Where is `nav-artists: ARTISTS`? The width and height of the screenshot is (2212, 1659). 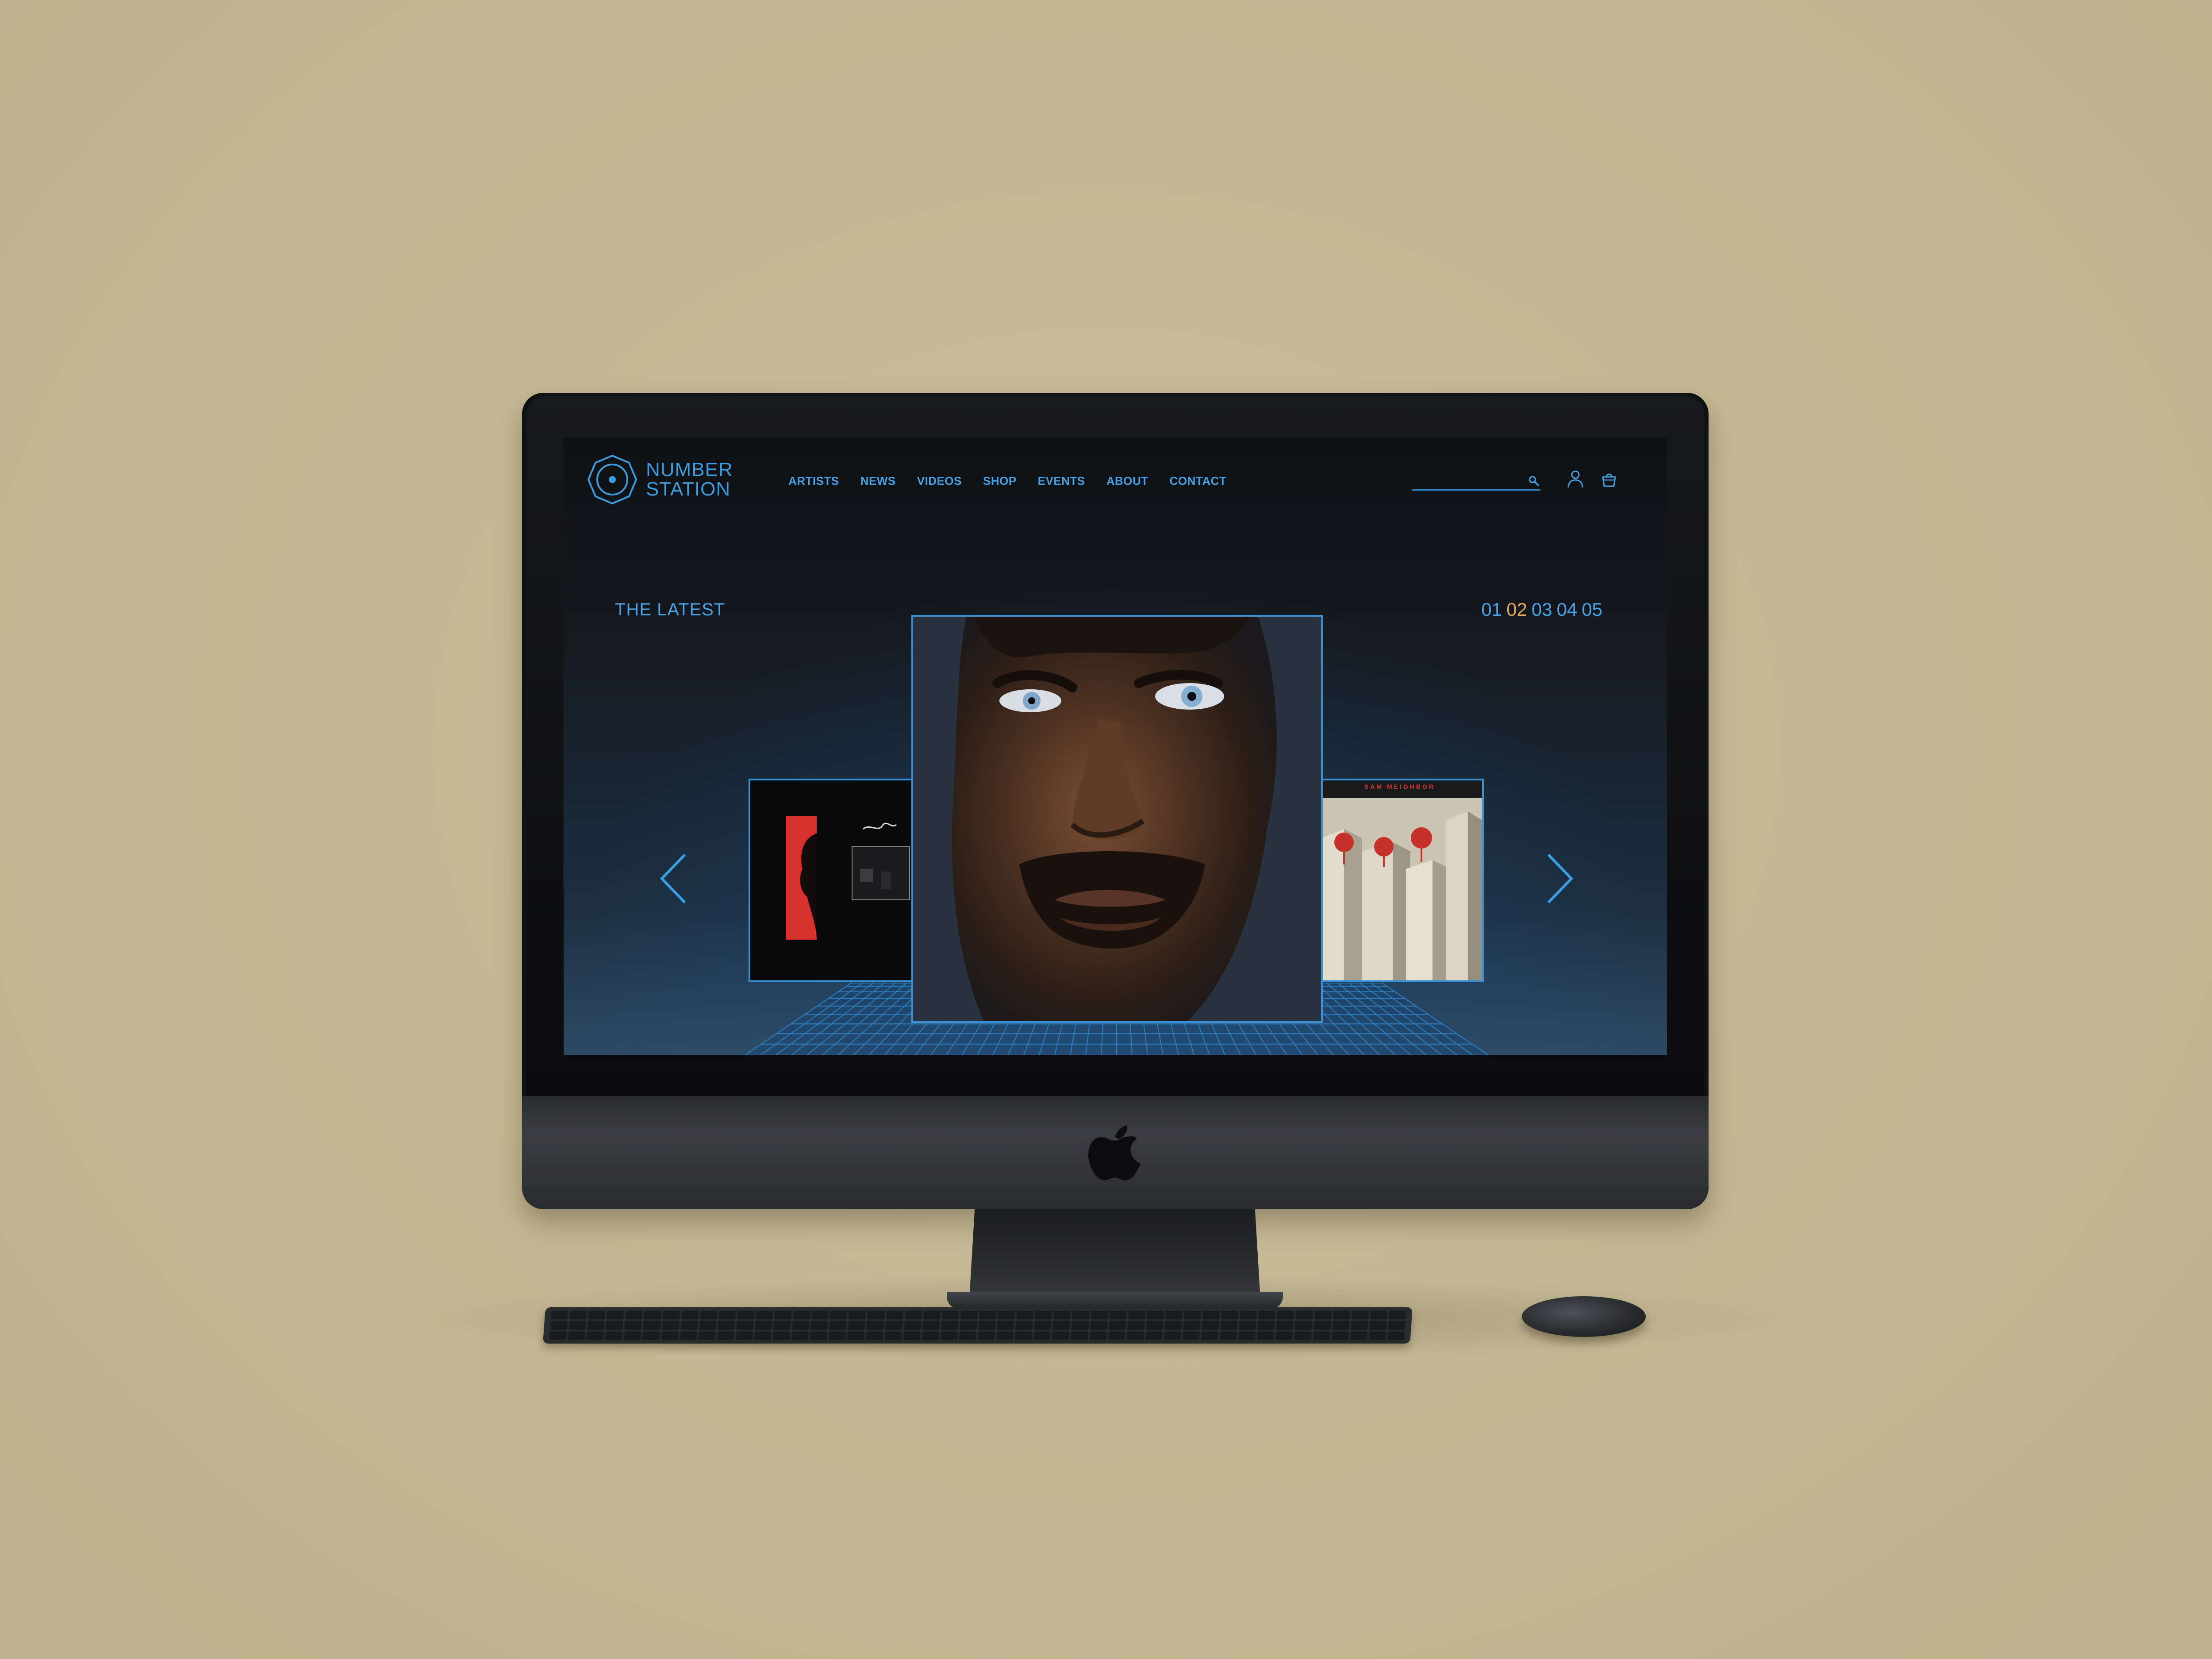
nav-artists: ARTISTS is located at coordinates (814, 481).